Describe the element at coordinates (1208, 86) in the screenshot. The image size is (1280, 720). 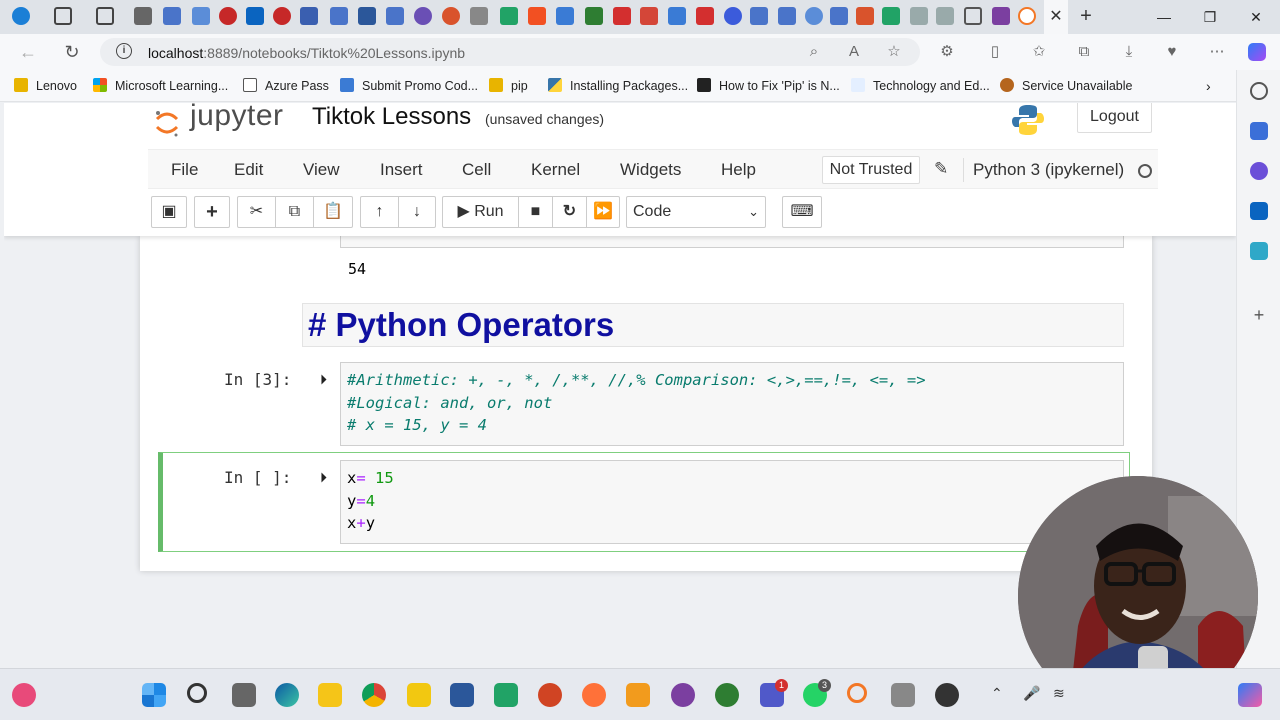
I see `more-bookmarks-chevron-icon: ›` at that location.